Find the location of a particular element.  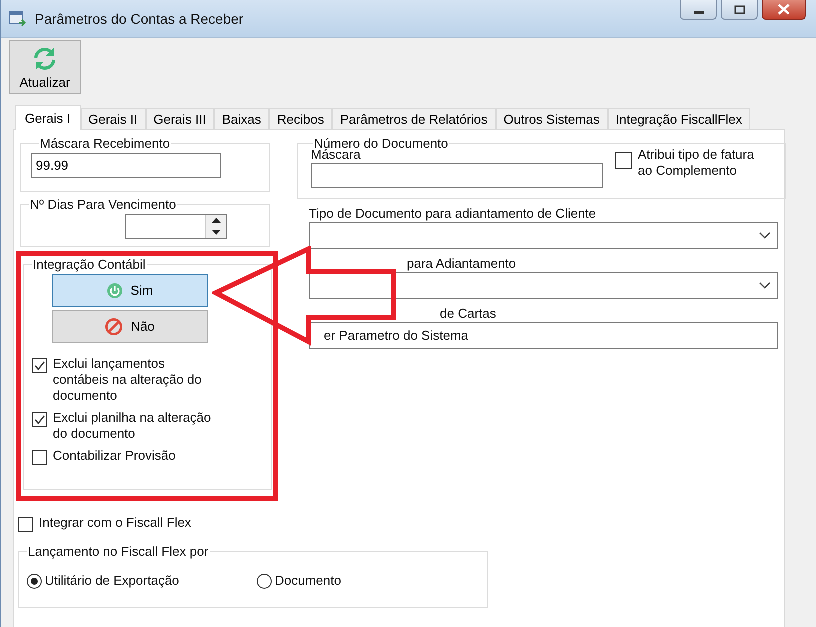

radio-label: Utilitário de Exportação is located at coordinates (112, 581).